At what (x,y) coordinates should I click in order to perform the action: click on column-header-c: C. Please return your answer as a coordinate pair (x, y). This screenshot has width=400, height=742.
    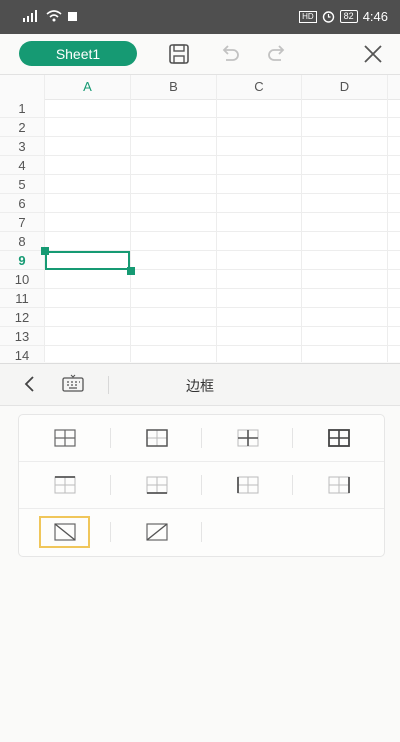
    Looking at the image, I should click on (259, 87).